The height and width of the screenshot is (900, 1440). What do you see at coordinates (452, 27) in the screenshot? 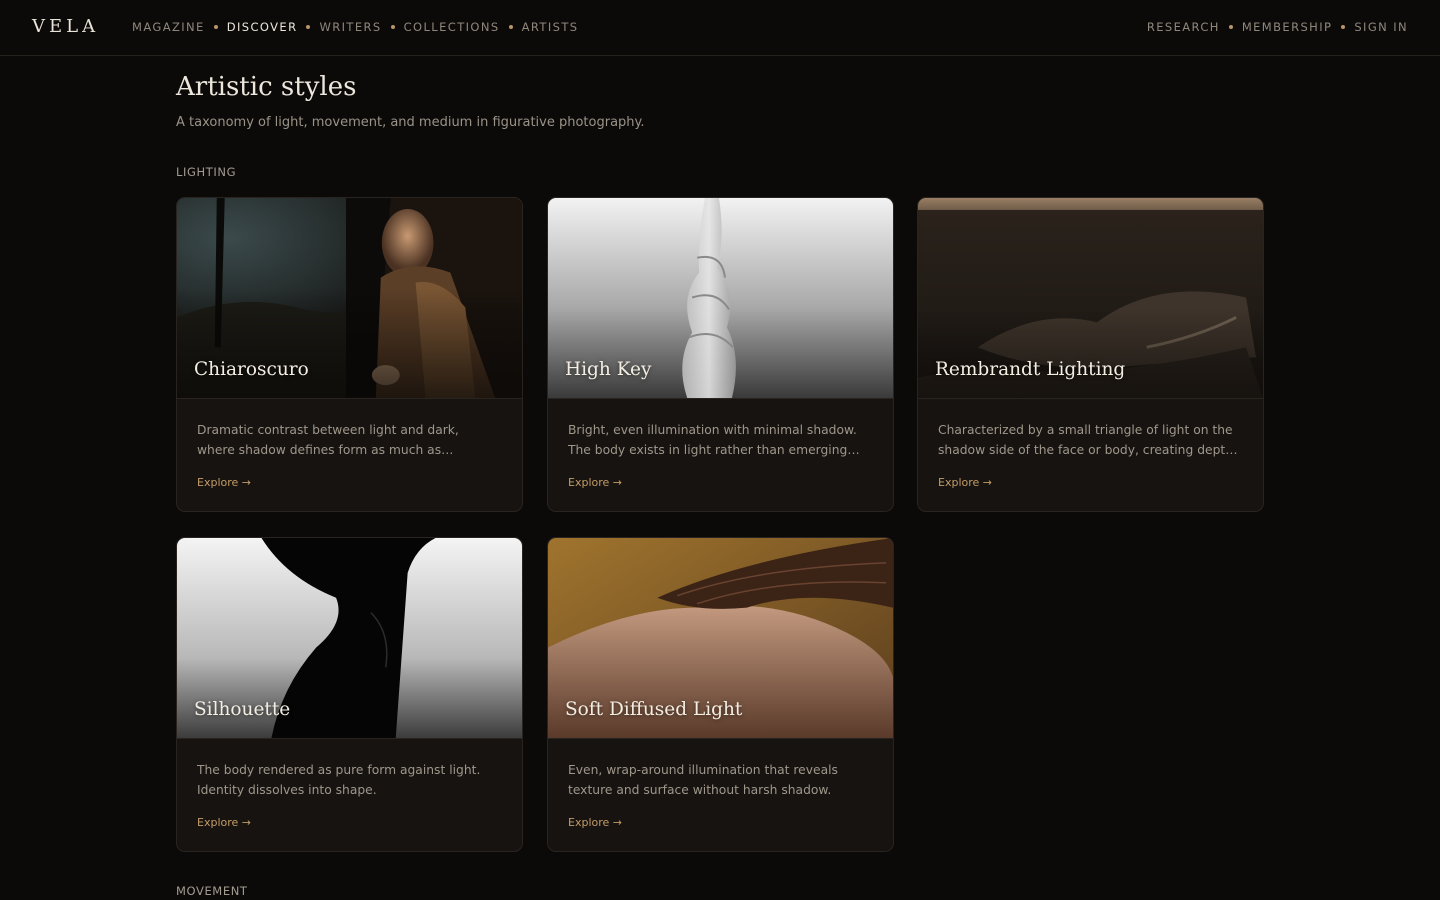
I see `nav-item-collections: Collections` at bounding box center [452, 27].